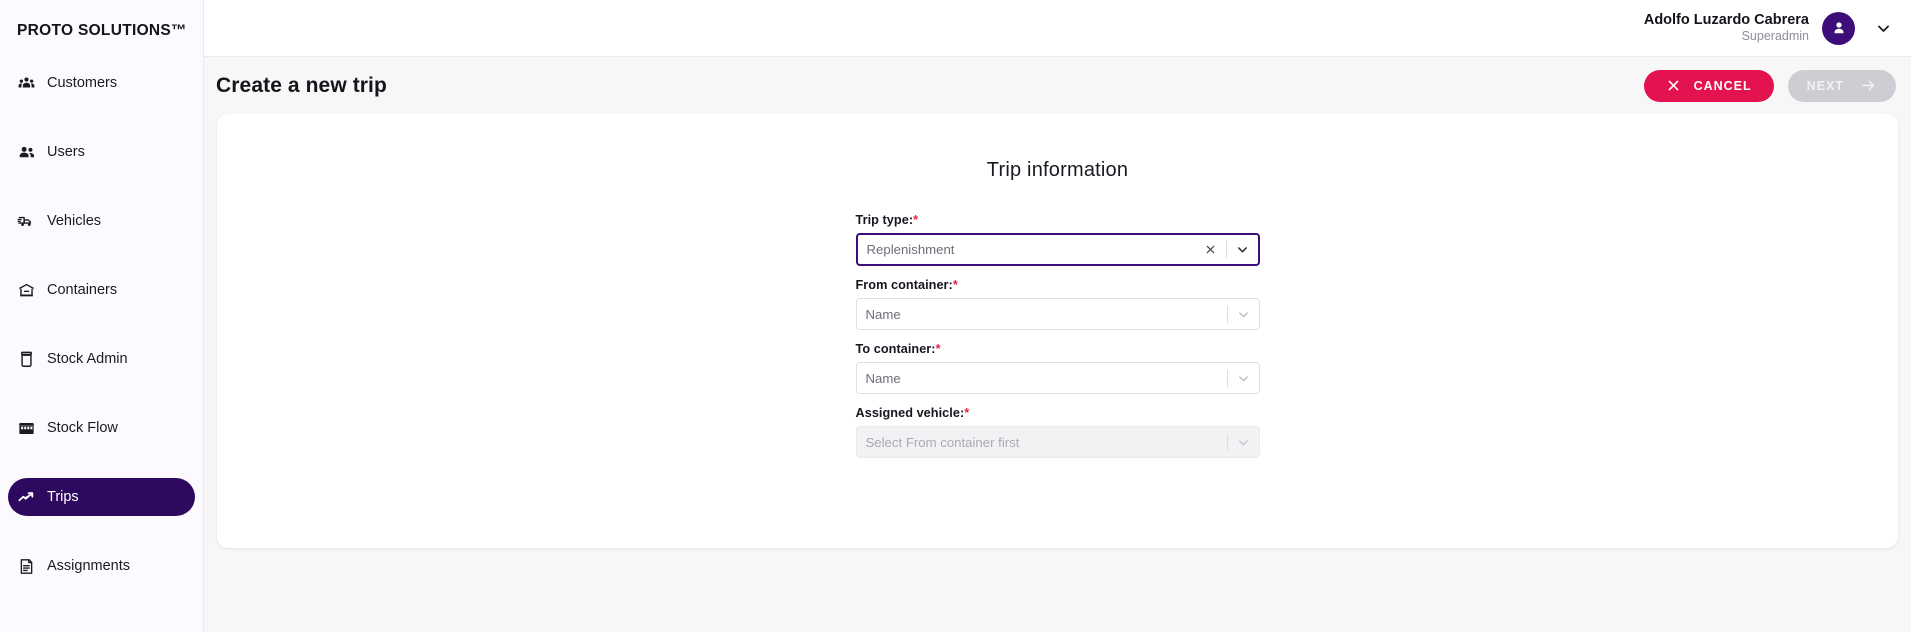 The height and width of the screenshot is (632, 1911). I want to click on stock-admin-icon, so click(26, 359).